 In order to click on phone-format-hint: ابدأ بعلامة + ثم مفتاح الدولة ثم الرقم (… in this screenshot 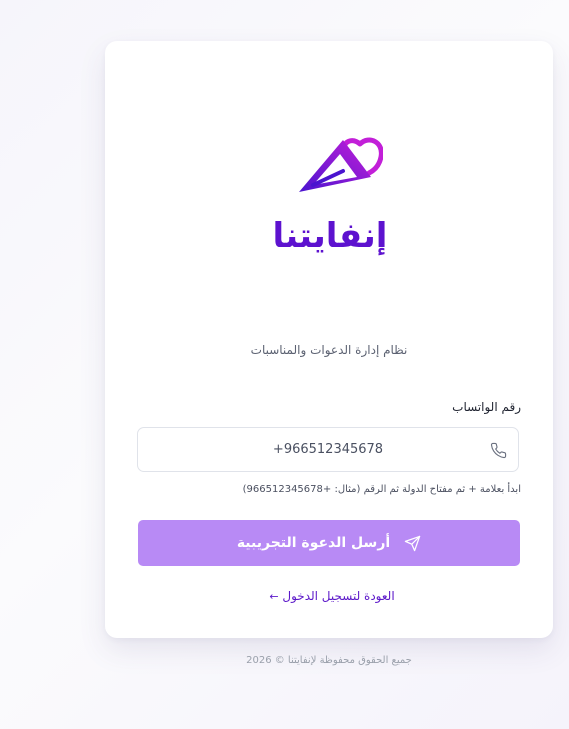, I will do `click(381, 489)`.